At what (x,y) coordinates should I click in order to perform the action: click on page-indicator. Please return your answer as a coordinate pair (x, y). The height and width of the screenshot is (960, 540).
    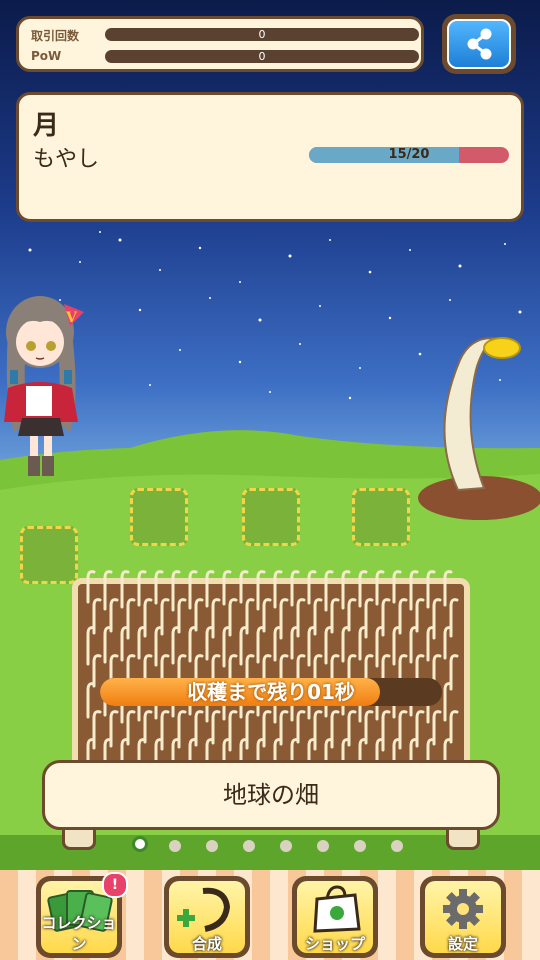
    Looking at the image, I should click on (271, 844).